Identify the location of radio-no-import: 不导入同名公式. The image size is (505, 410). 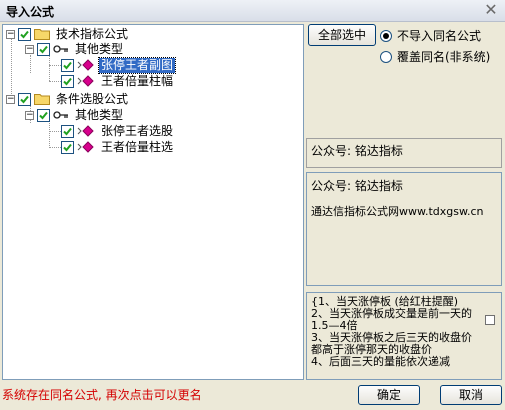
(430, 35).